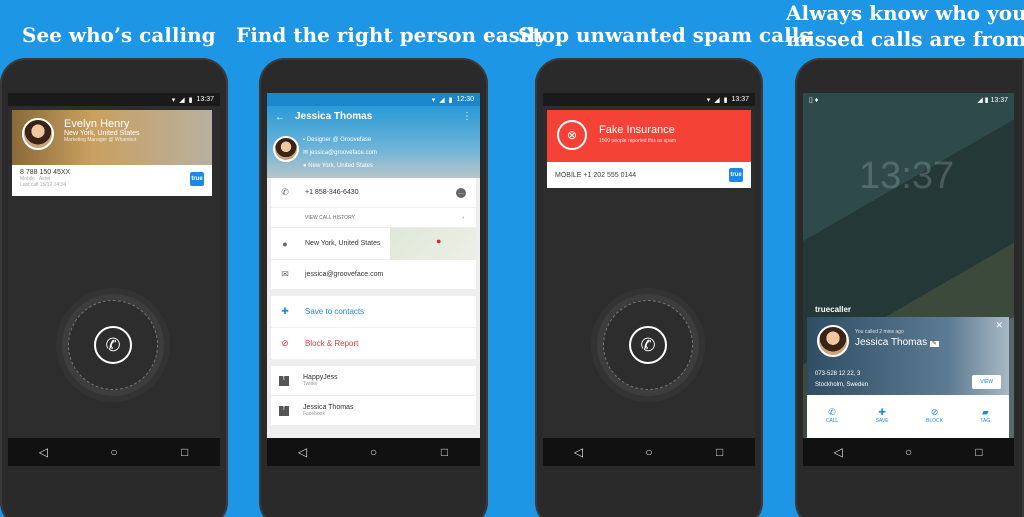 The image size is (1024, 517). I want to click on tag-action-button: ▰ TAG, so click(985, 415).